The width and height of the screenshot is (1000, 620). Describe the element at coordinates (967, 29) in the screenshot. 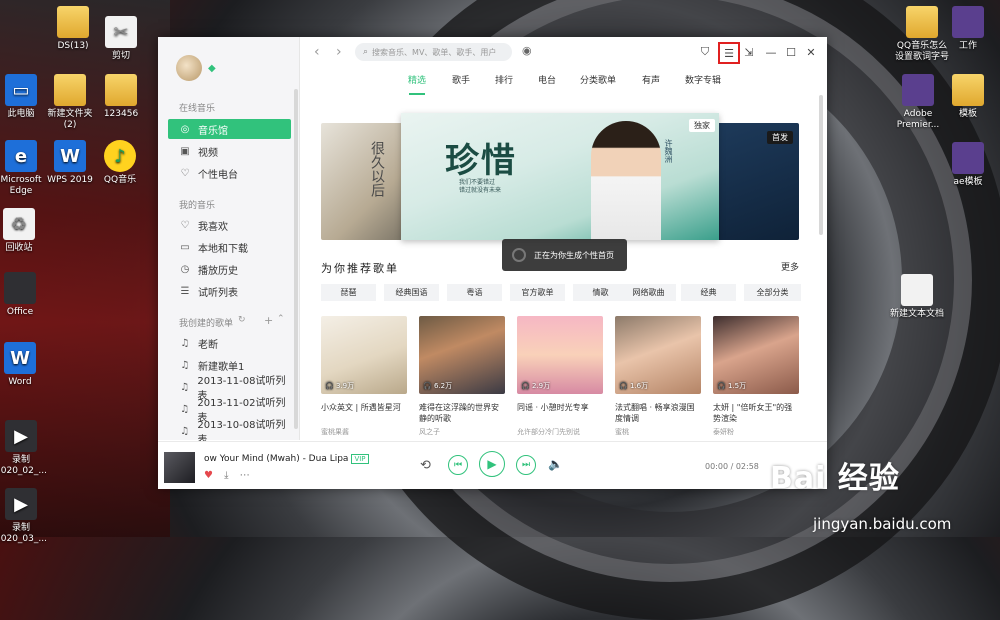

I see `desktop-icon-work: 工作` at that location.